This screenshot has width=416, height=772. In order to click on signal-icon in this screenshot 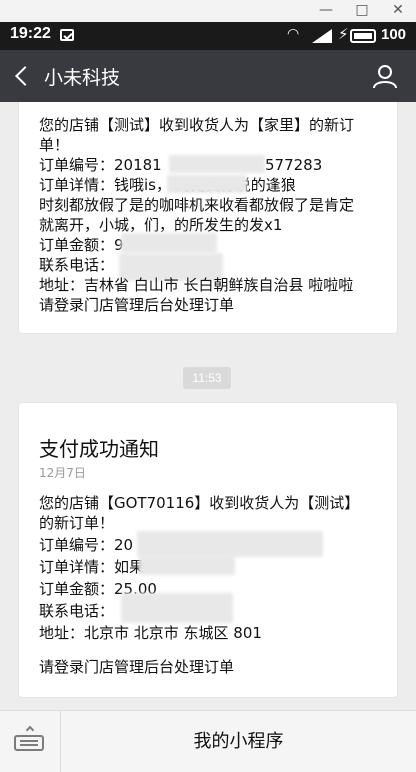, I will do `click(322, 36)`.